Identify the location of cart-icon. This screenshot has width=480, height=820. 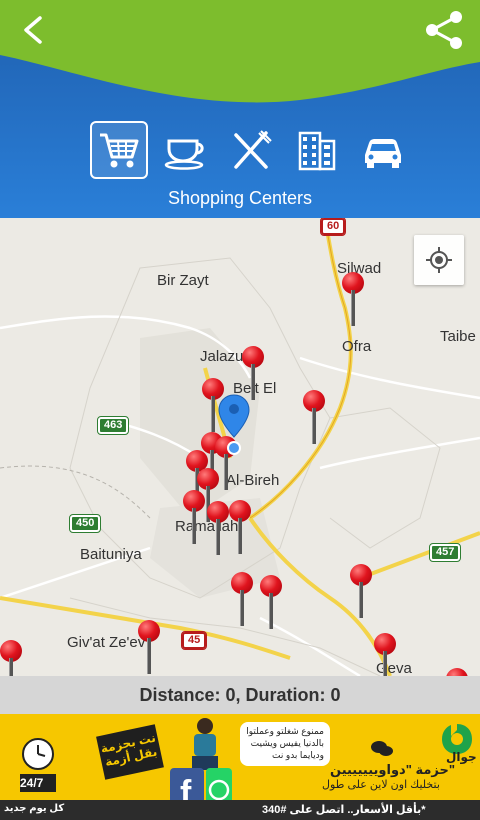
(119, 150).